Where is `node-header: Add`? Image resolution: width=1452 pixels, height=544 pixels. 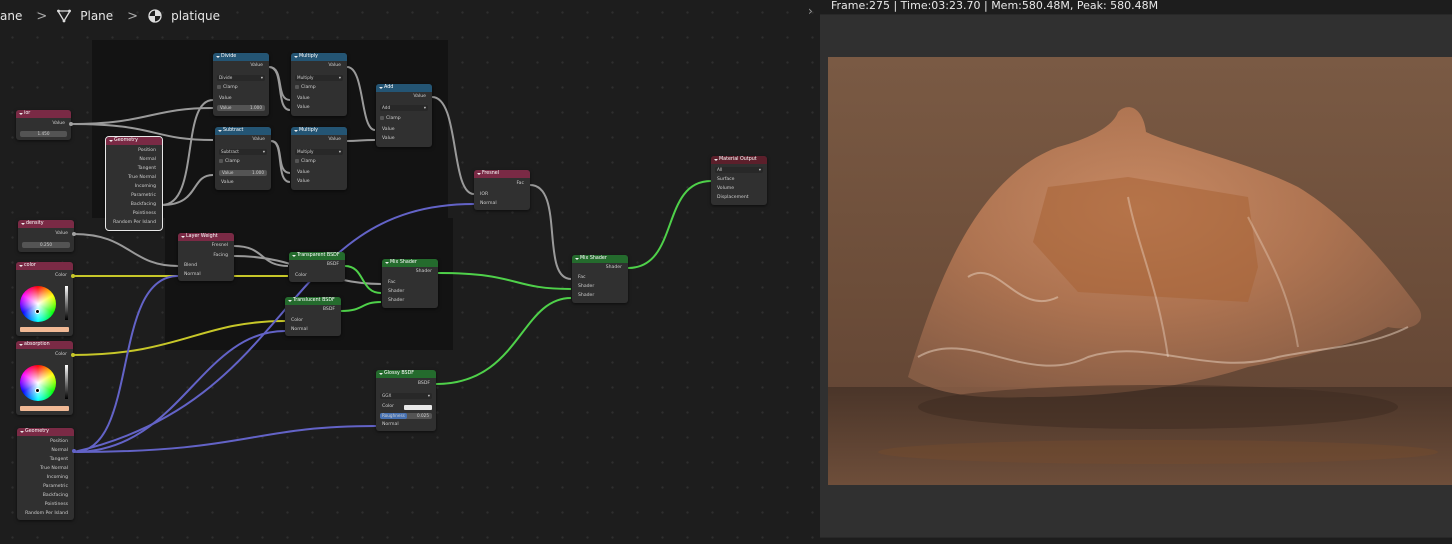
node-header: Add is located at coordinates (404, 88).